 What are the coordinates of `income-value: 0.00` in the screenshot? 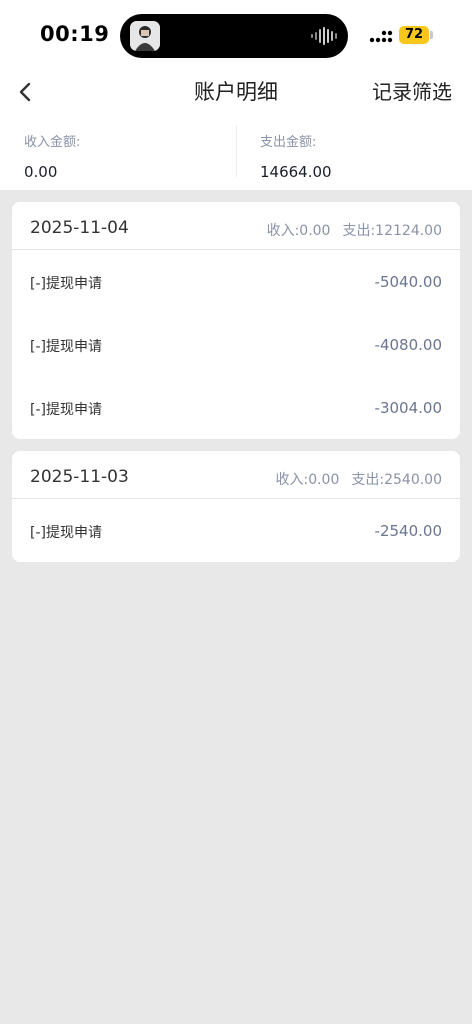 It's located at (41, 172).